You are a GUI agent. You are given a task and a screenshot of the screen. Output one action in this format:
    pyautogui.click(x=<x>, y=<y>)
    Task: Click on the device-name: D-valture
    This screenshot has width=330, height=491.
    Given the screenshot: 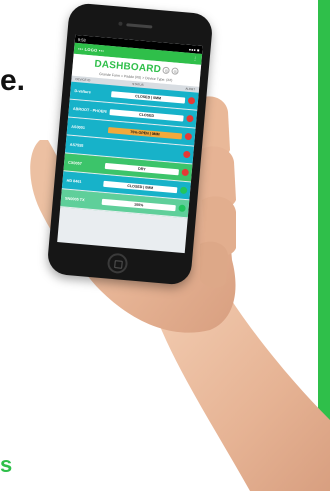 What is the action you would take?
    pyautogui.click(x=83, y=91)
    